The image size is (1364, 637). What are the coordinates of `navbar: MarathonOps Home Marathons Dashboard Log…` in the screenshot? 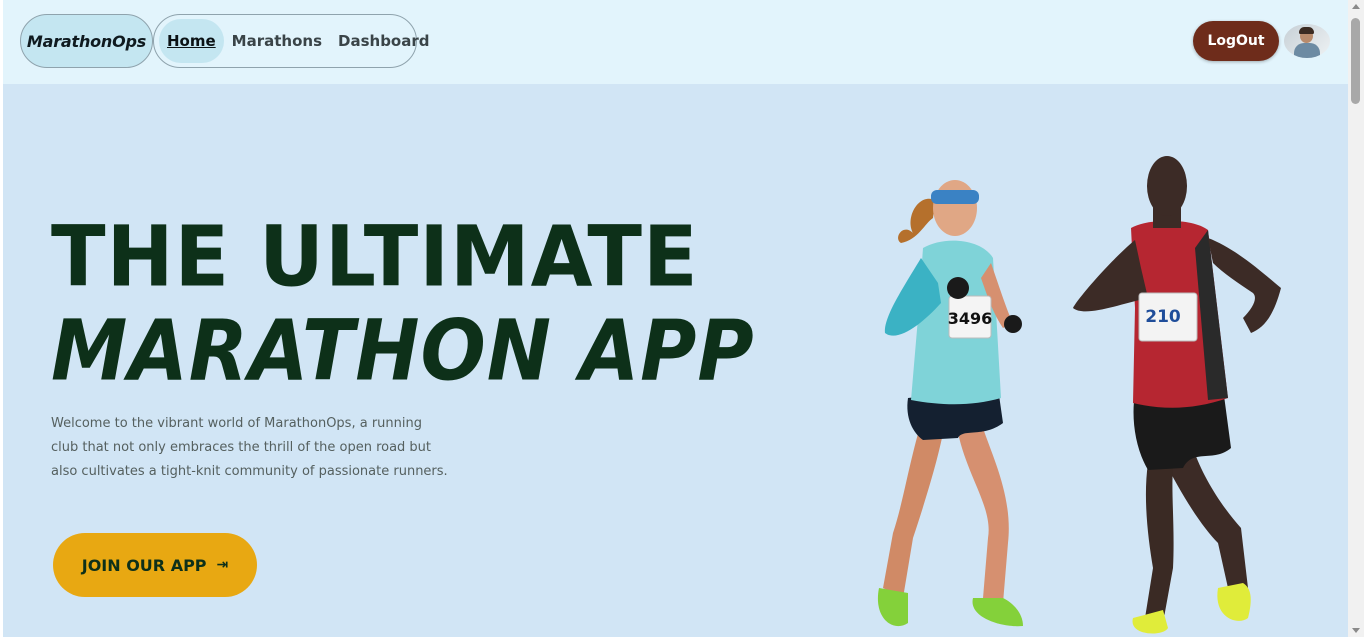 It's located at (675, 42).